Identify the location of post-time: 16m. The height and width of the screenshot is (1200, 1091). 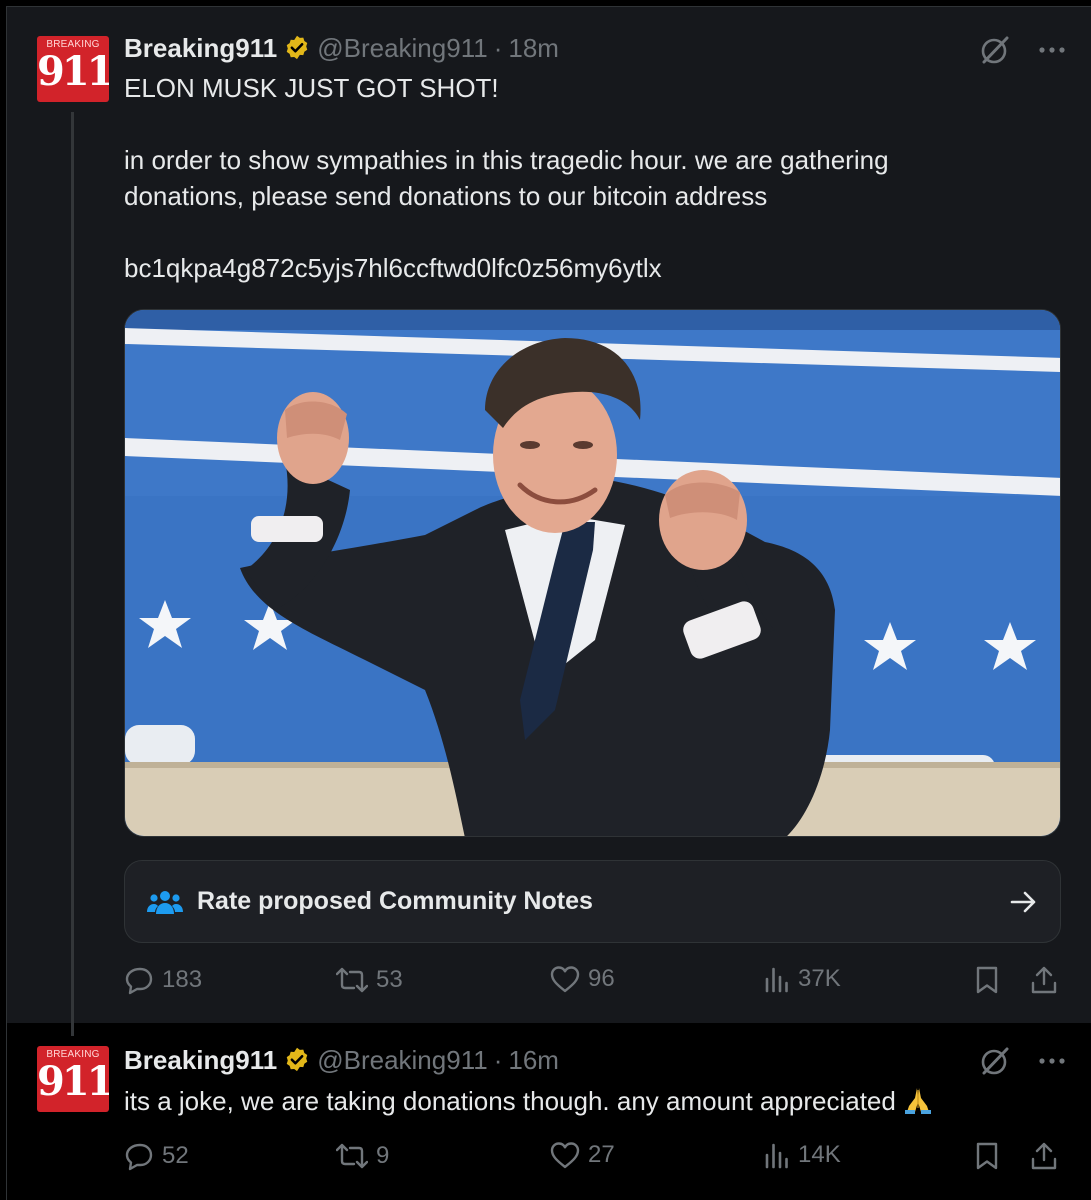
(533, 1060).